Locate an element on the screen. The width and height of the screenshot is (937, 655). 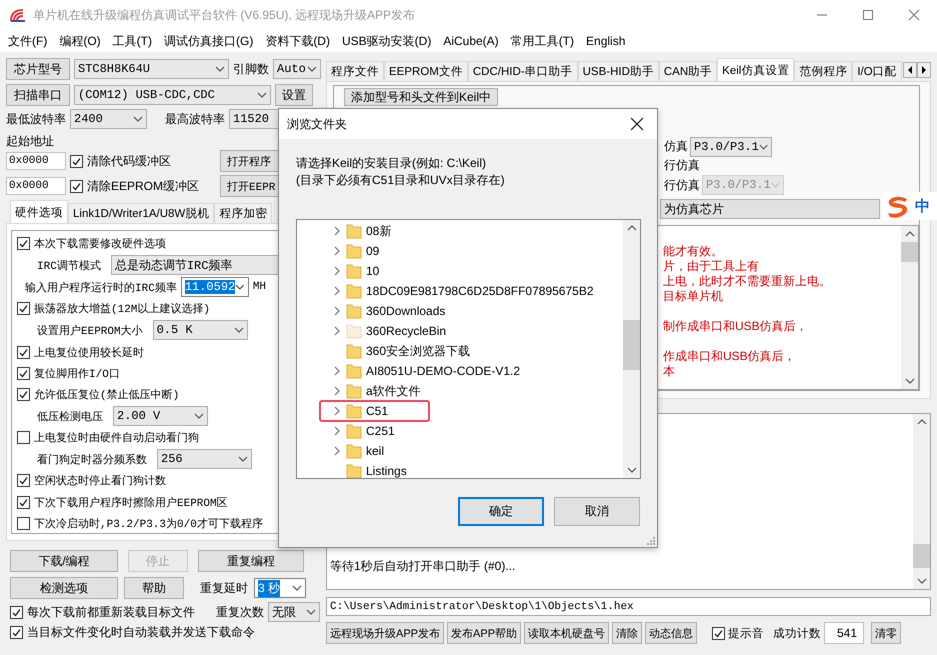
ime-indicator: 中 is located at coordinates (909, 206).